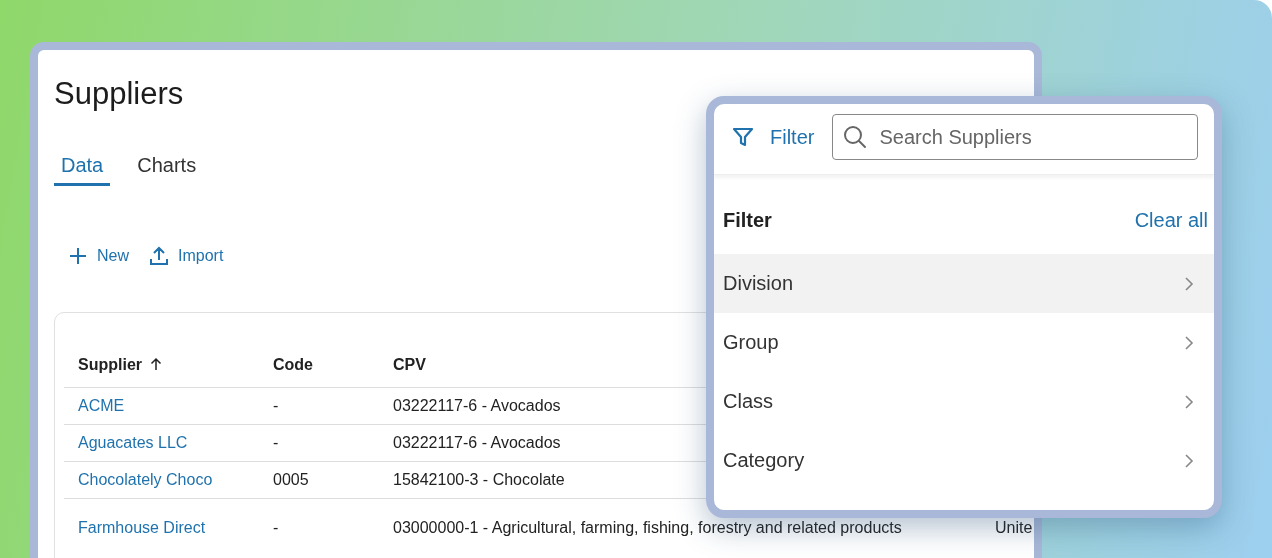  I want to click on filter-item: Class, so click(964, 401).